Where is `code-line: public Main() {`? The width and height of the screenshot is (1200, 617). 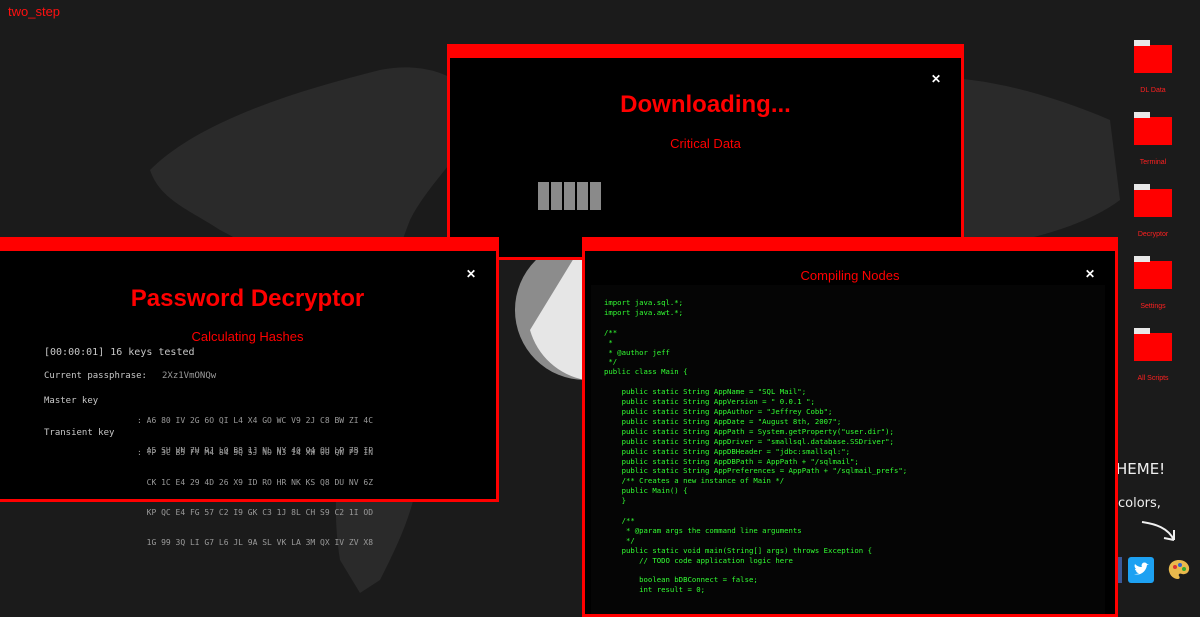
code-line: public Main() { is located at coordinates (646, 491).